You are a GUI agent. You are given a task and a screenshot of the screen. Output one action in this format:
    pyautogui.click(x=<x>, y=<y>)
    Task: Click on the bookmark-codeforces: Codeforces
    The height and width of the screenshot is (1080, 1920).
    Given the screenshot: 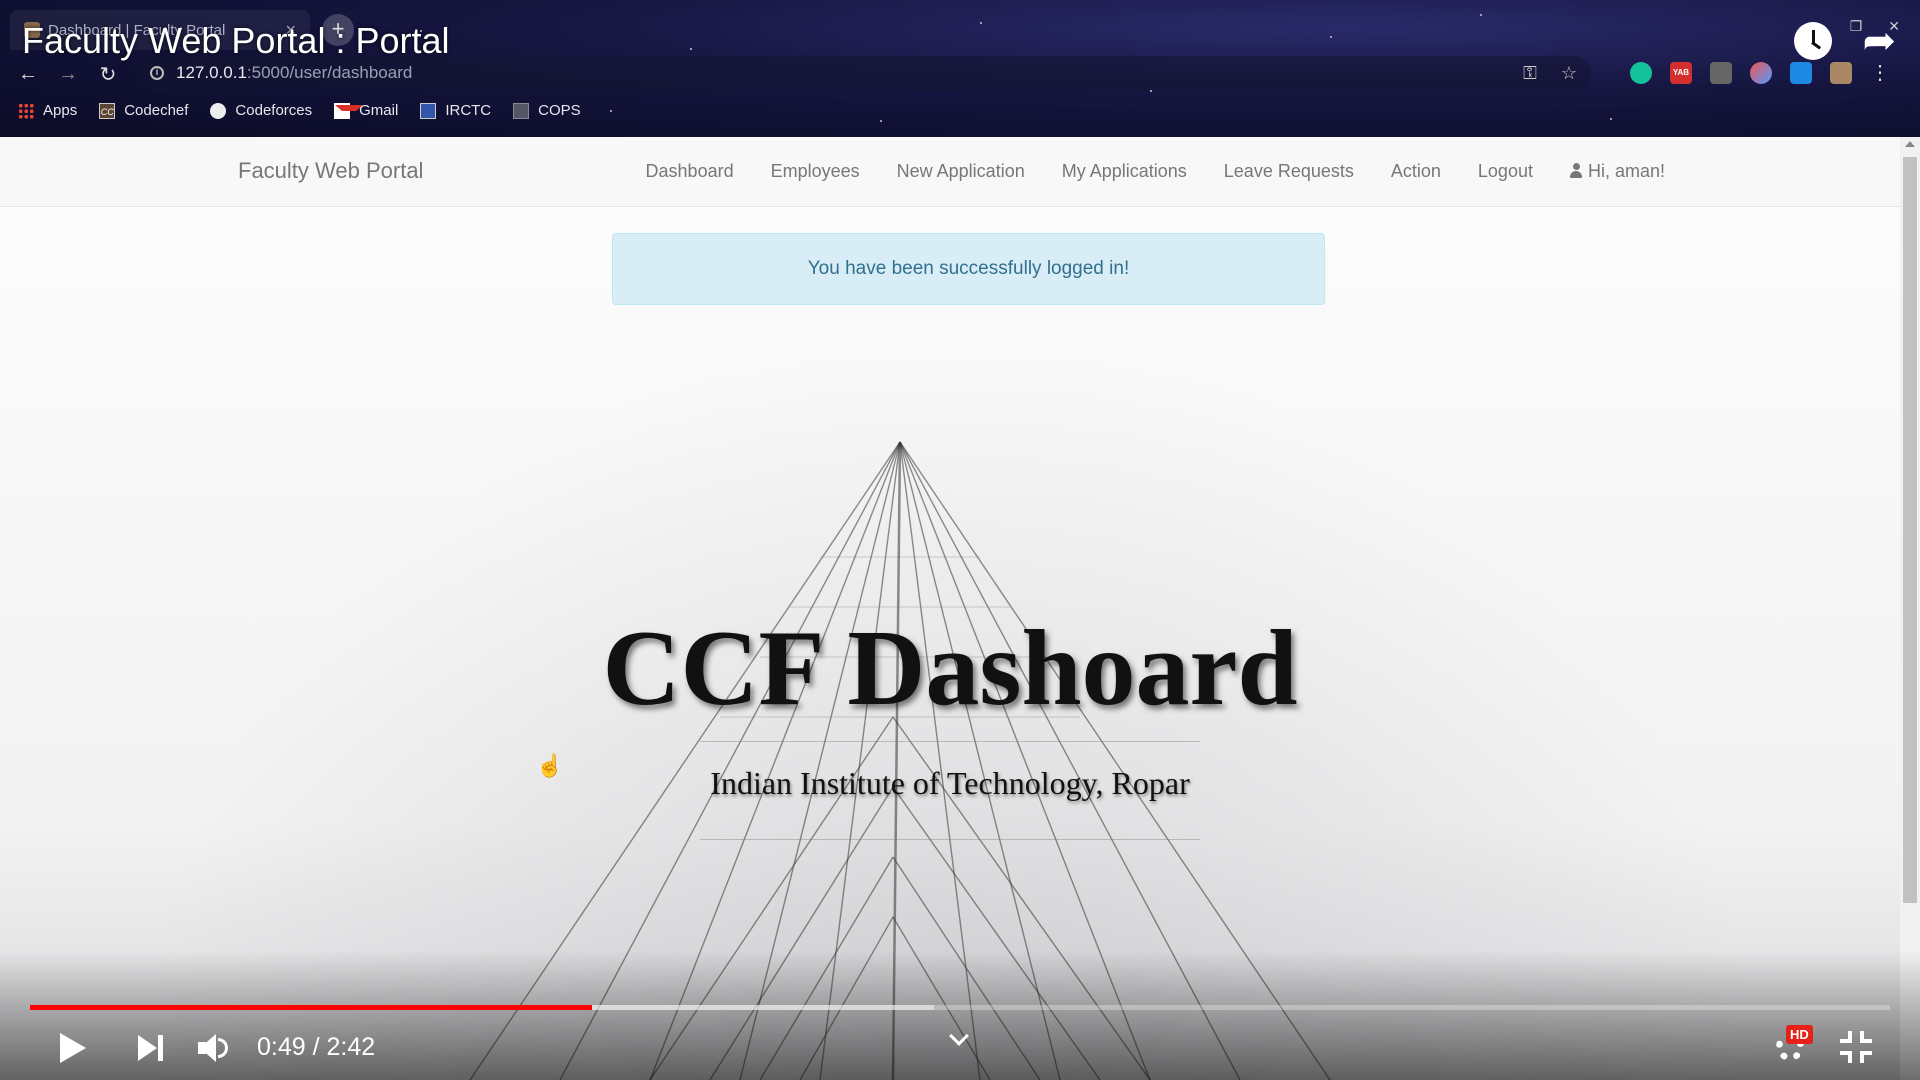 What is the action you would take?
    pyautogui.click(x=261, y=110)
    